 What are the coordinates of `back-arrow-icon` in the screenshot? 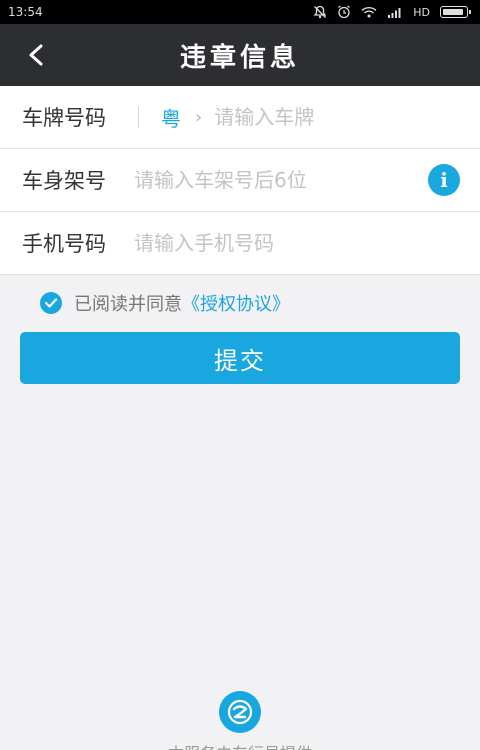 It's located at (36, 55).